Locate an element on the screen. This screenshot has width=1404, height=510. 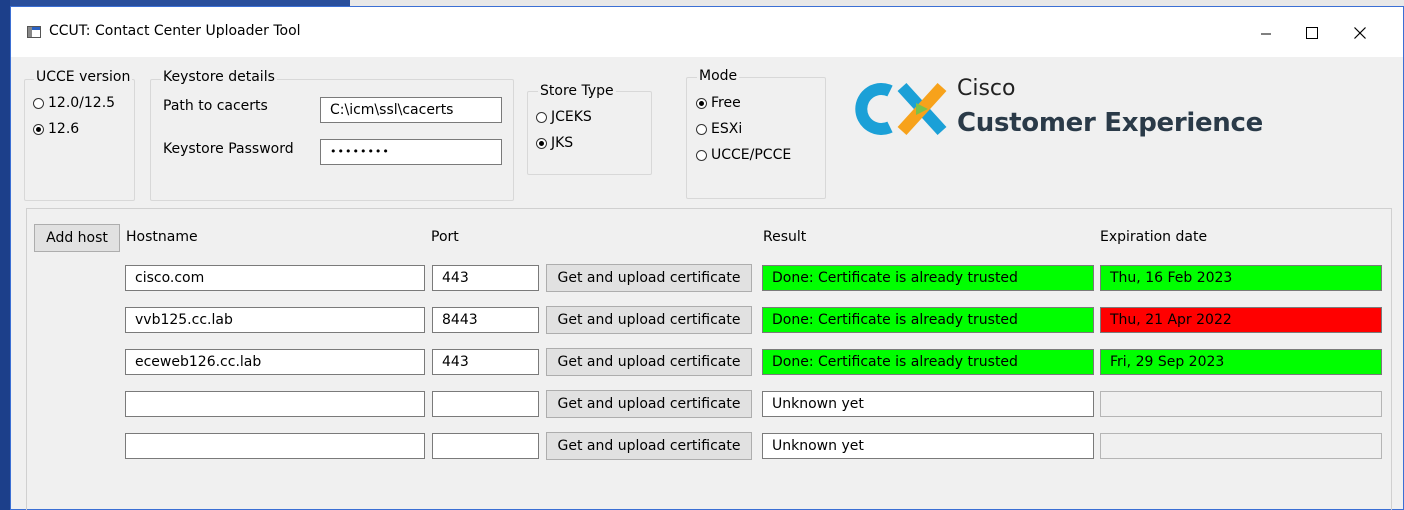
ucce-version-label: UCCE version is located at coordinates (83, 77).